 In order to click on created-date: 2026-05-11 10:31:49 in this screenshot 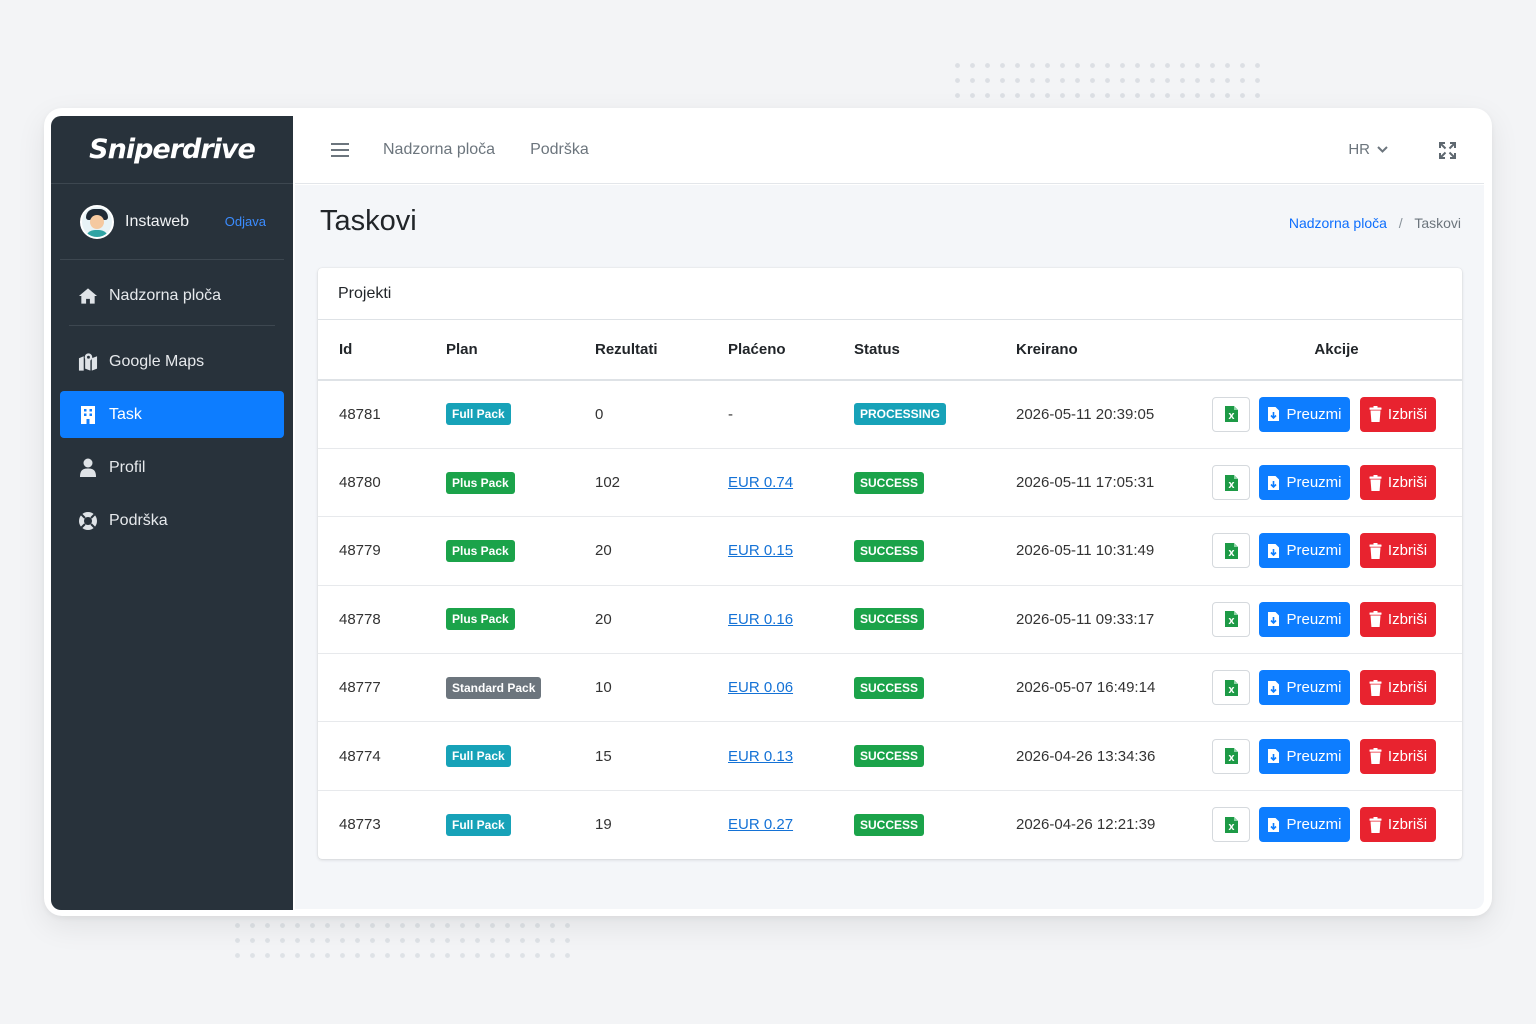, I will do `click(1113, 551)`.